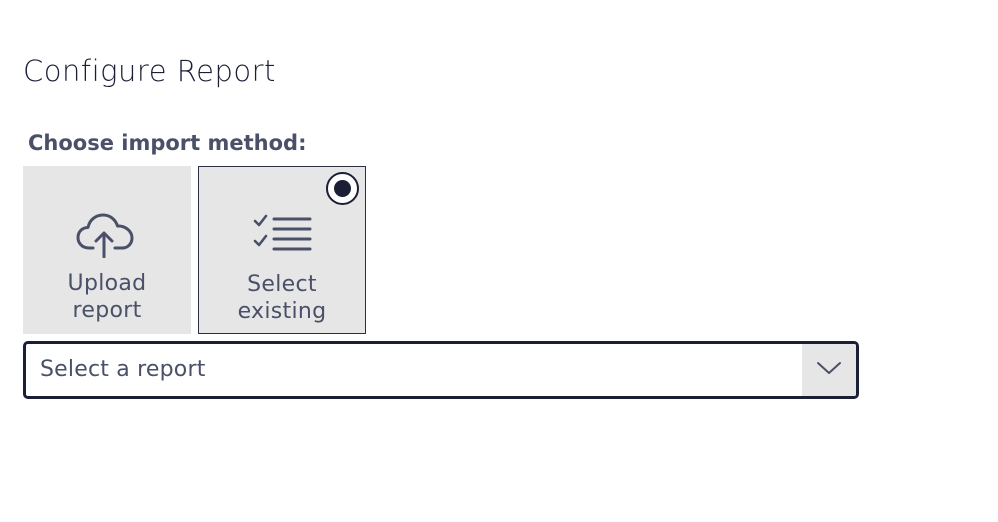 This screenshot has width=998, height=522. Describe the element at coordinates (282, 284) in the screenshot. I see `select-existing-label-line1: Select` at that location.